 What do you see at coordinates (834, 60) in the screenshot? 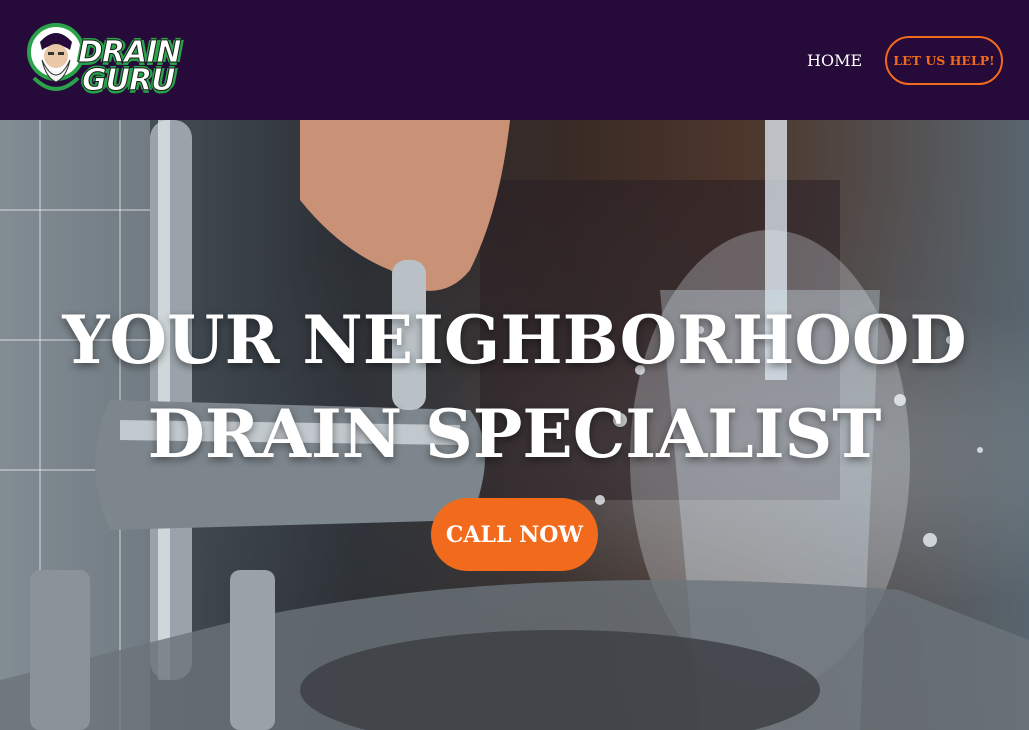
I see `nav-home-link: HOME` at bounding box center [834, 60].